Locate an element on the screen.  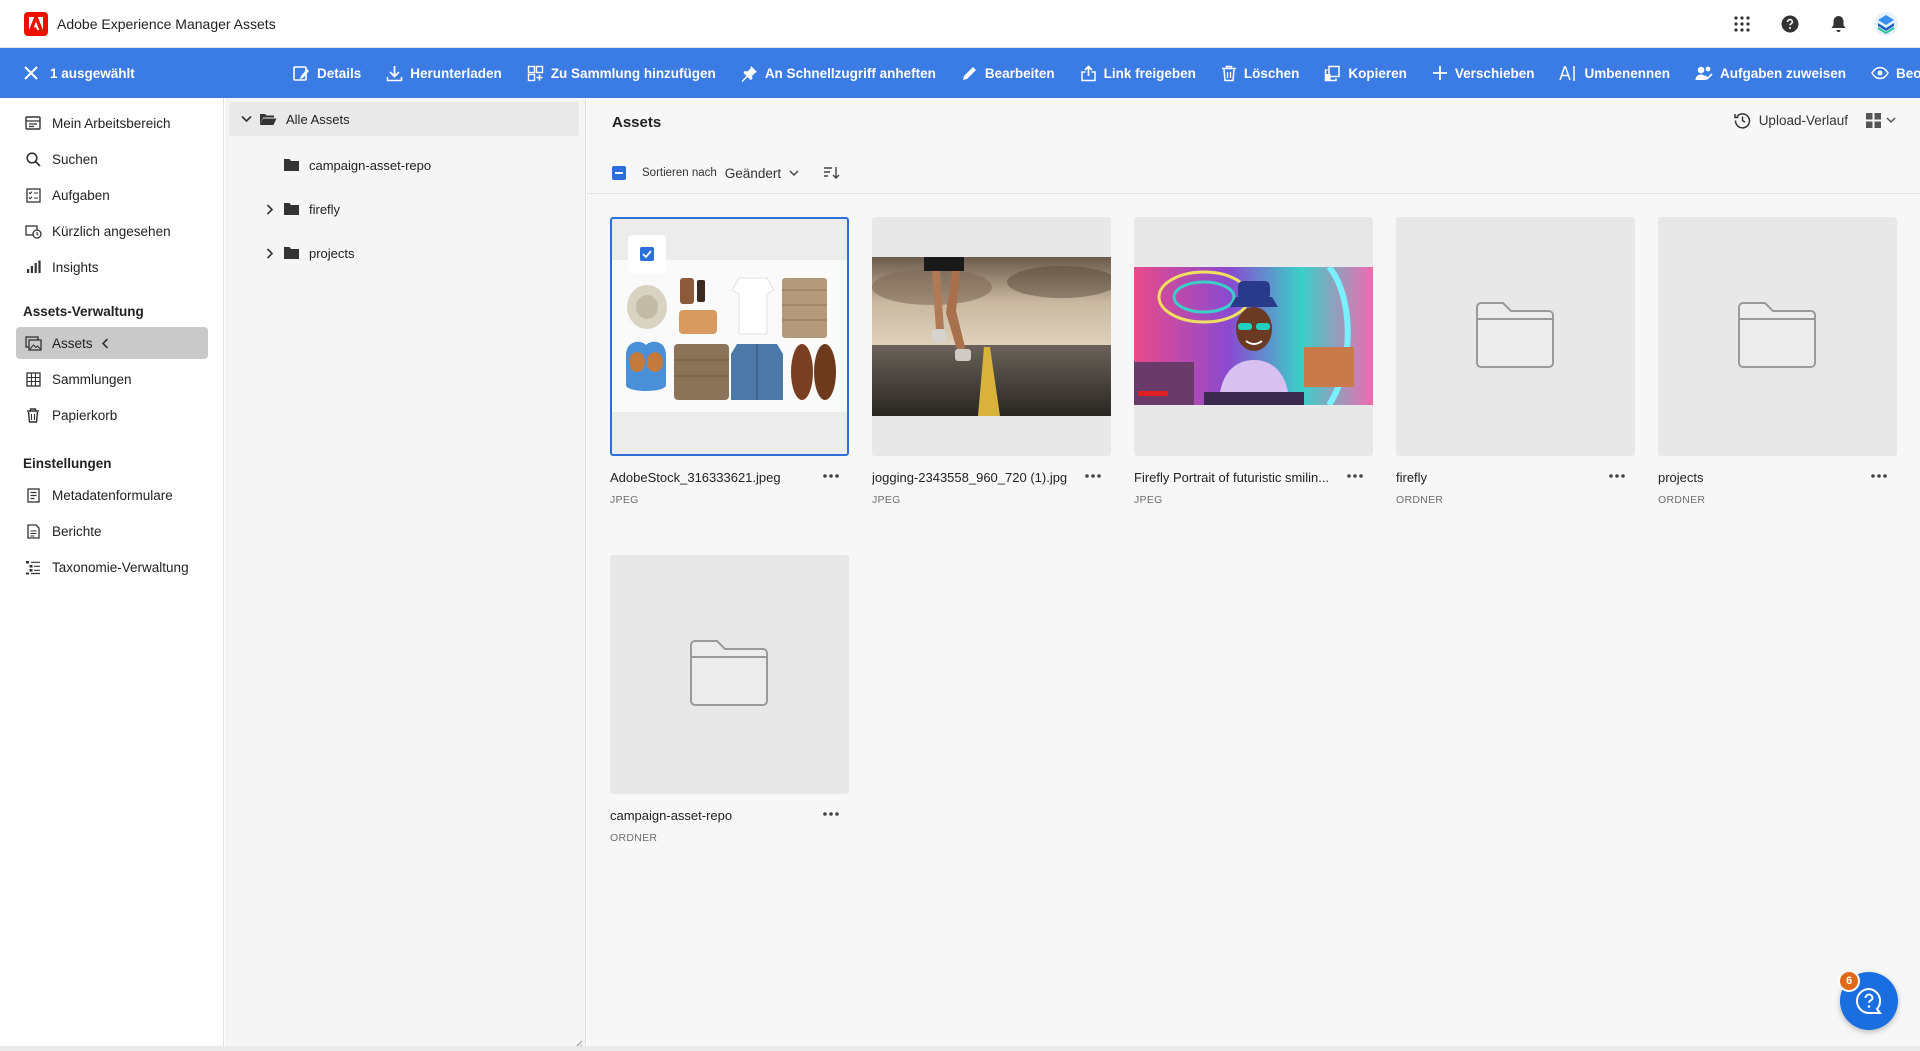
view-switcher is located at coordinates (1880, 120).